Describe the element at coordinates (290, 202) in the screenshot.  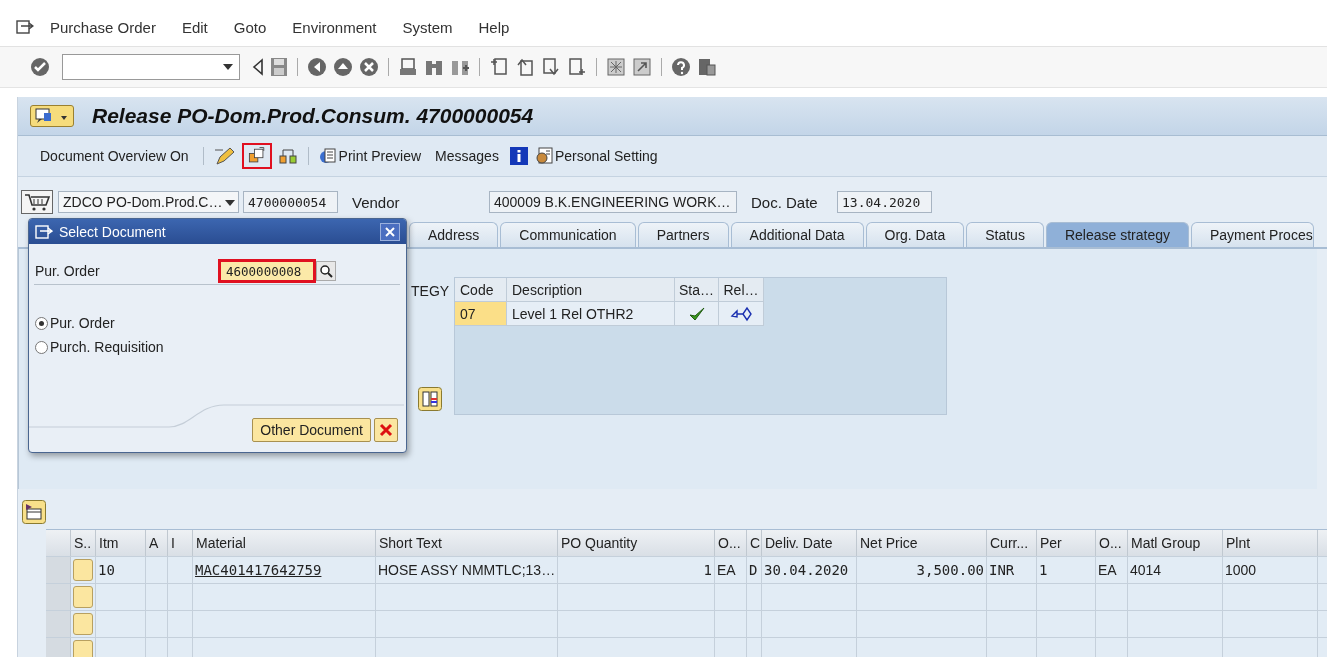
I see `document-number-field: 4700000054` at that location.